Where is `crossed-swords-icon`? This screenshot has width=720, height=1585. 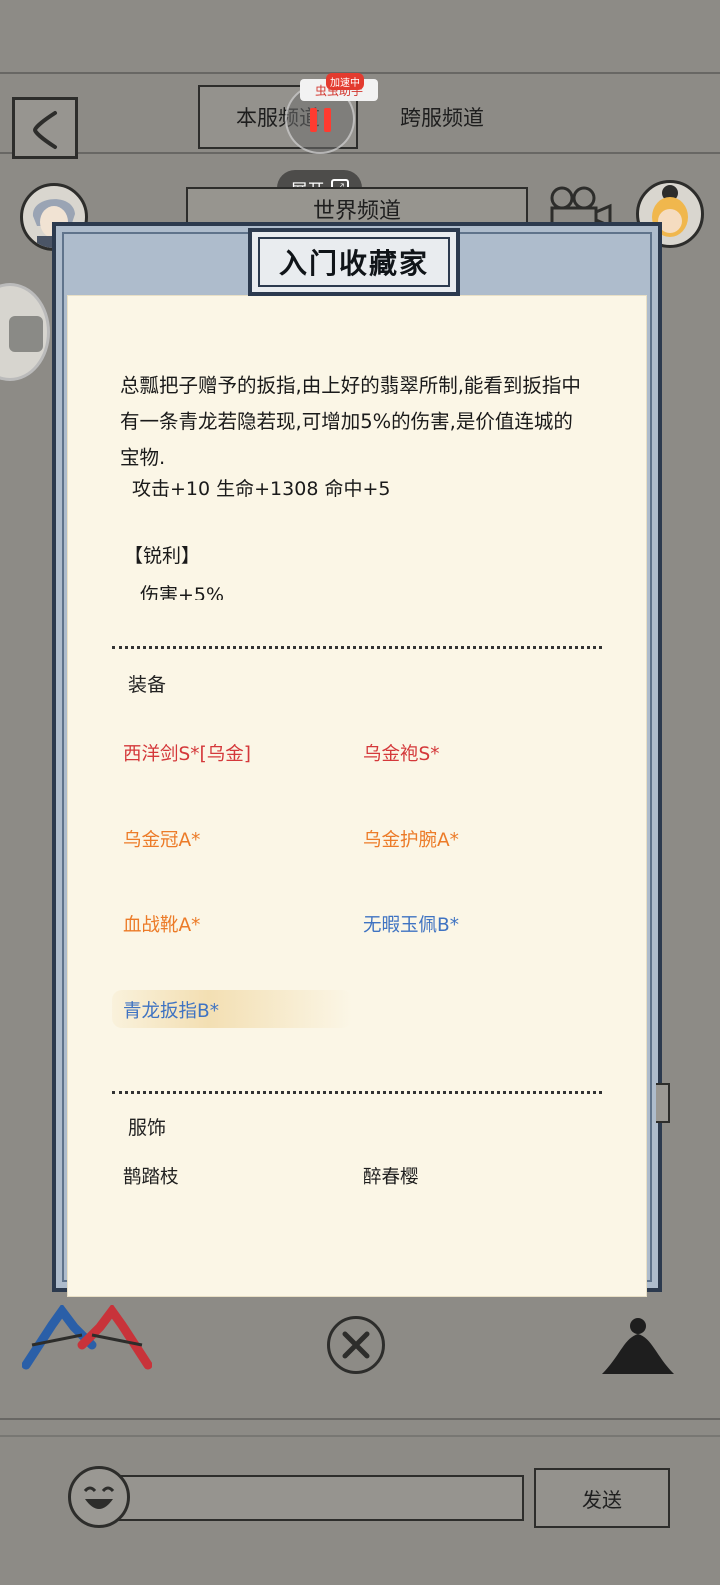
crossed-swords-icon is located at coordinates (356, 1345).